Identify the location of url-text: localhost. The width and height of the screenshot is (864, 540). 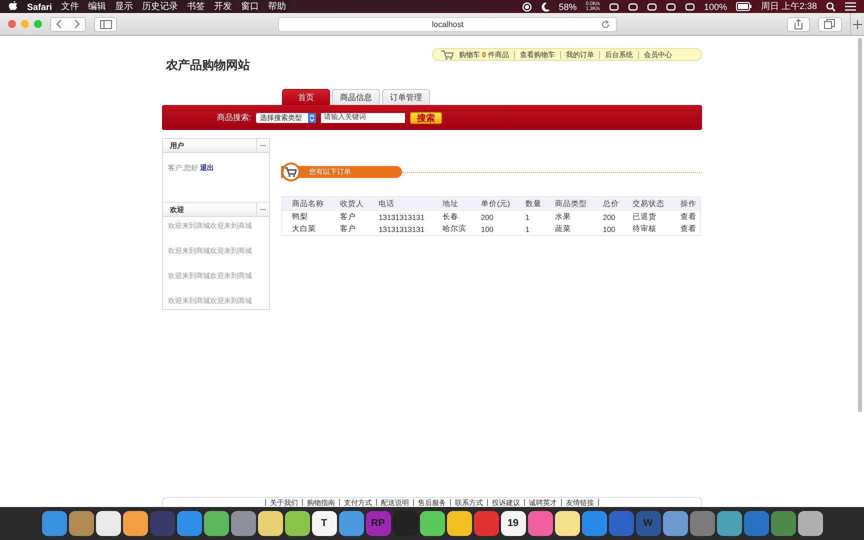
(448, 24).